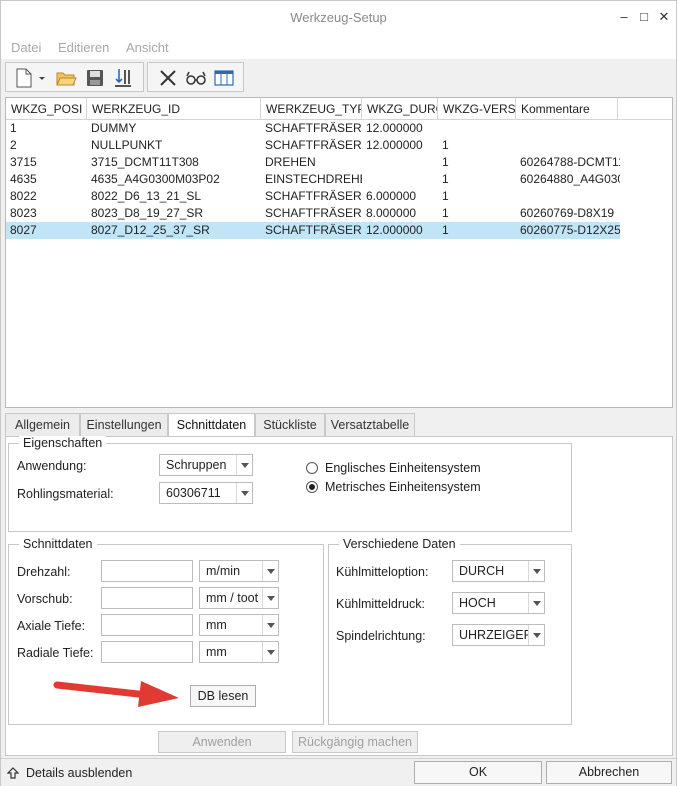  Describe the element at coordinates (400, 109) in the screenshot. I see `column-header-diameter: WKZG_DURC` at that location.